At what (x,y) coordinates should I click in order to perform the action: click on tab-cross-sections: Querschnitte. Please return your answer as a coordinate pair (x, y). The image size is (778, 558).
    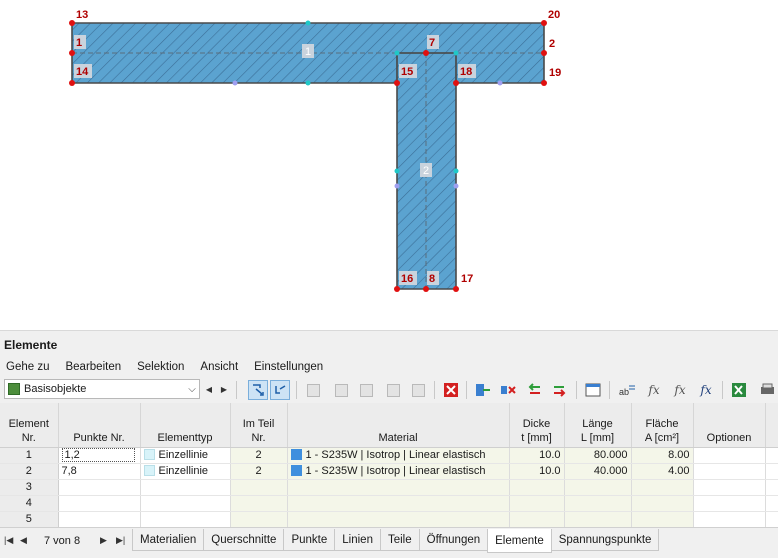
    Looking at the image, I should click on (244, 540).